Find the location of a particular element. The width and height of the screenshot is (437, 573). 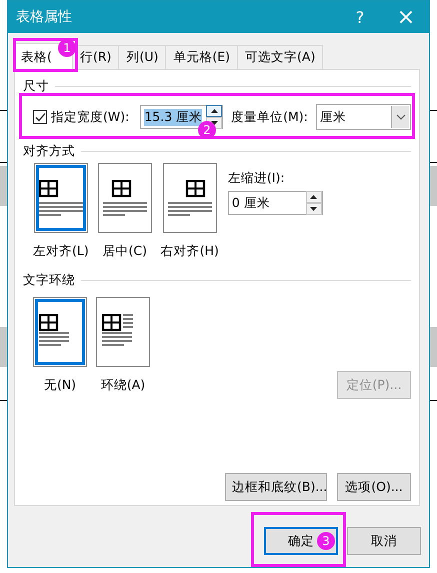

window-title: 表格属性 is located at coordinates (44, 17).